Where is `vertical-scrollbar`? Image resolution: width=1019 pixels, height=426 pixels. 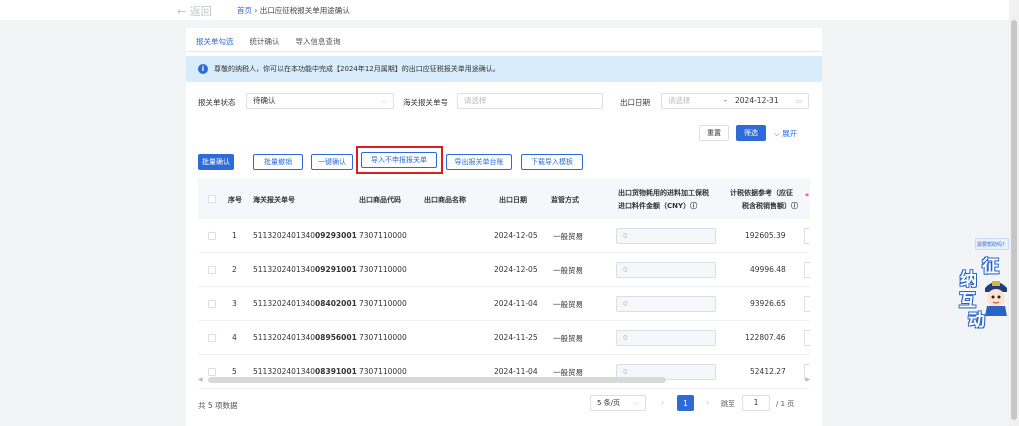
vertical-scrollbar is located at coordinates (1014, 213).